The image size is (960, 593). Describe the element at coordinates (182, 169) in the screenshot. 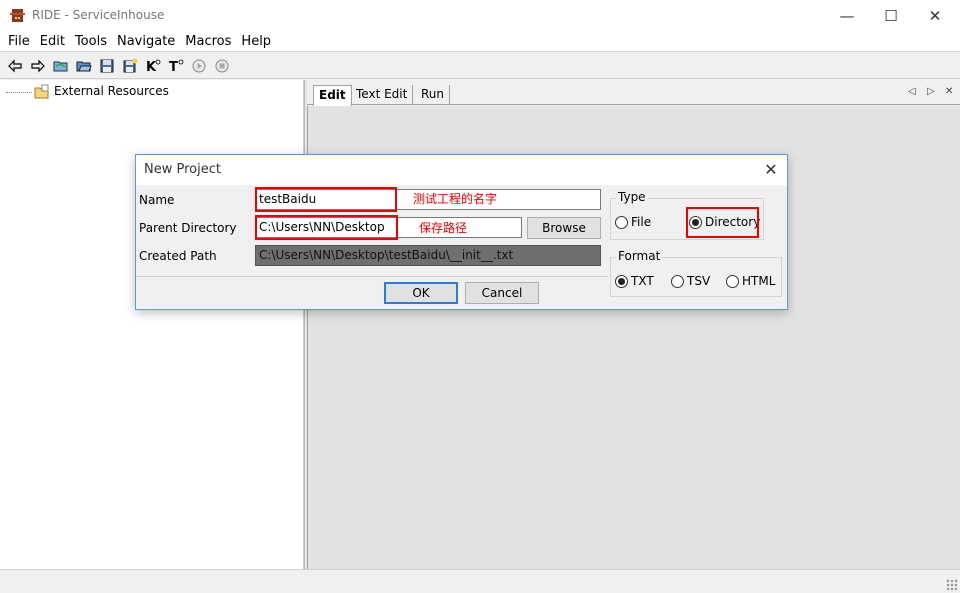

I see `dialog-title: New Project` at that location.